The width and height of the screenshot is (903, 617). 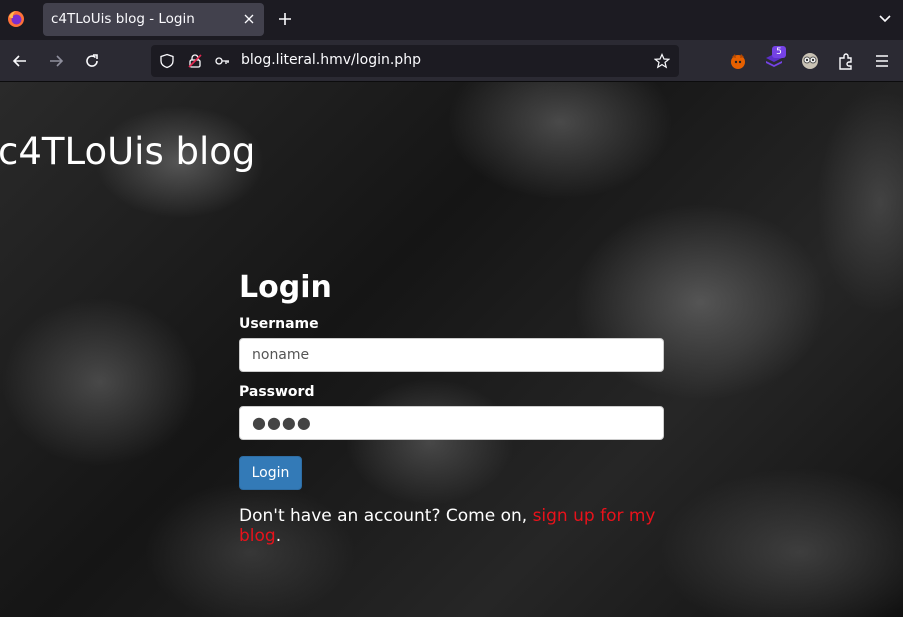 I want to click on url-text: blog.literal.hmv/login.php, so click(x=331, y=60).